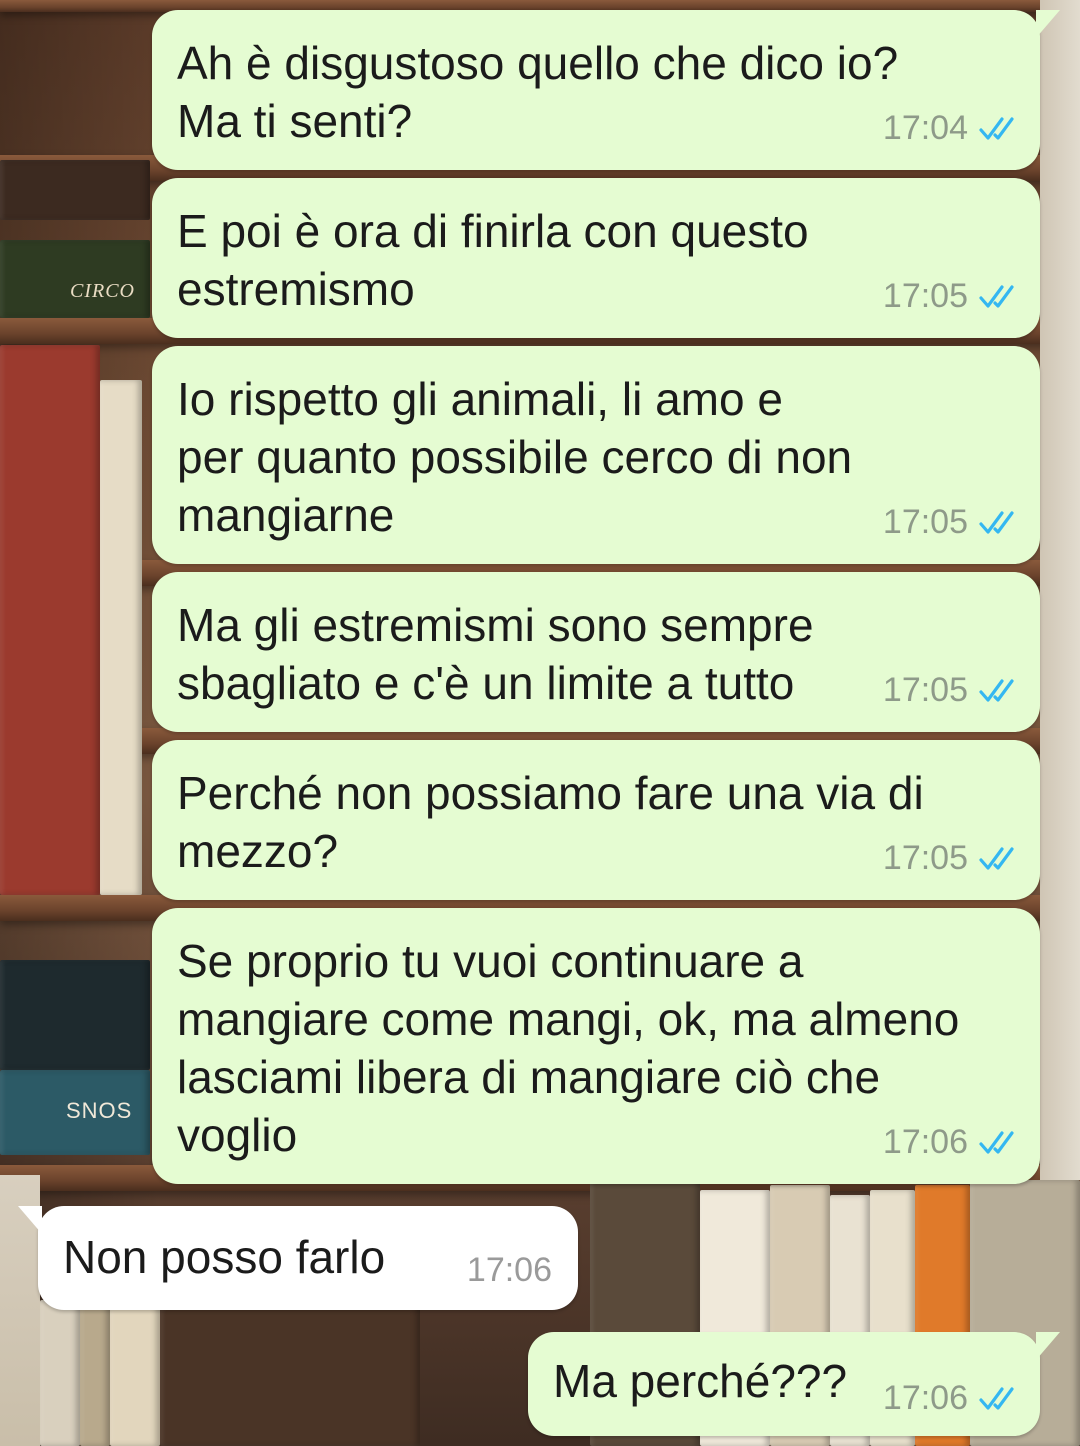 The width and height of the screenshot is (1080, 1446). I want to click on message-meta: 17:04, so click(950, 128).